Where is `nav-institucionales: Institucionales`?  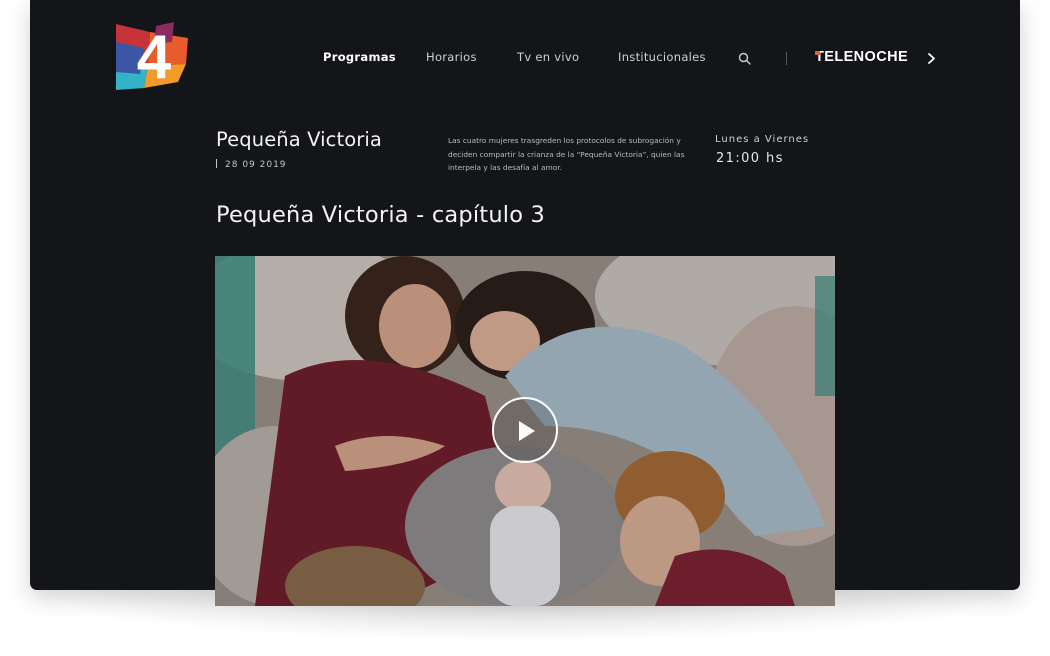
nav-institucionales: Institucionales is located at coordinates (662, 57).